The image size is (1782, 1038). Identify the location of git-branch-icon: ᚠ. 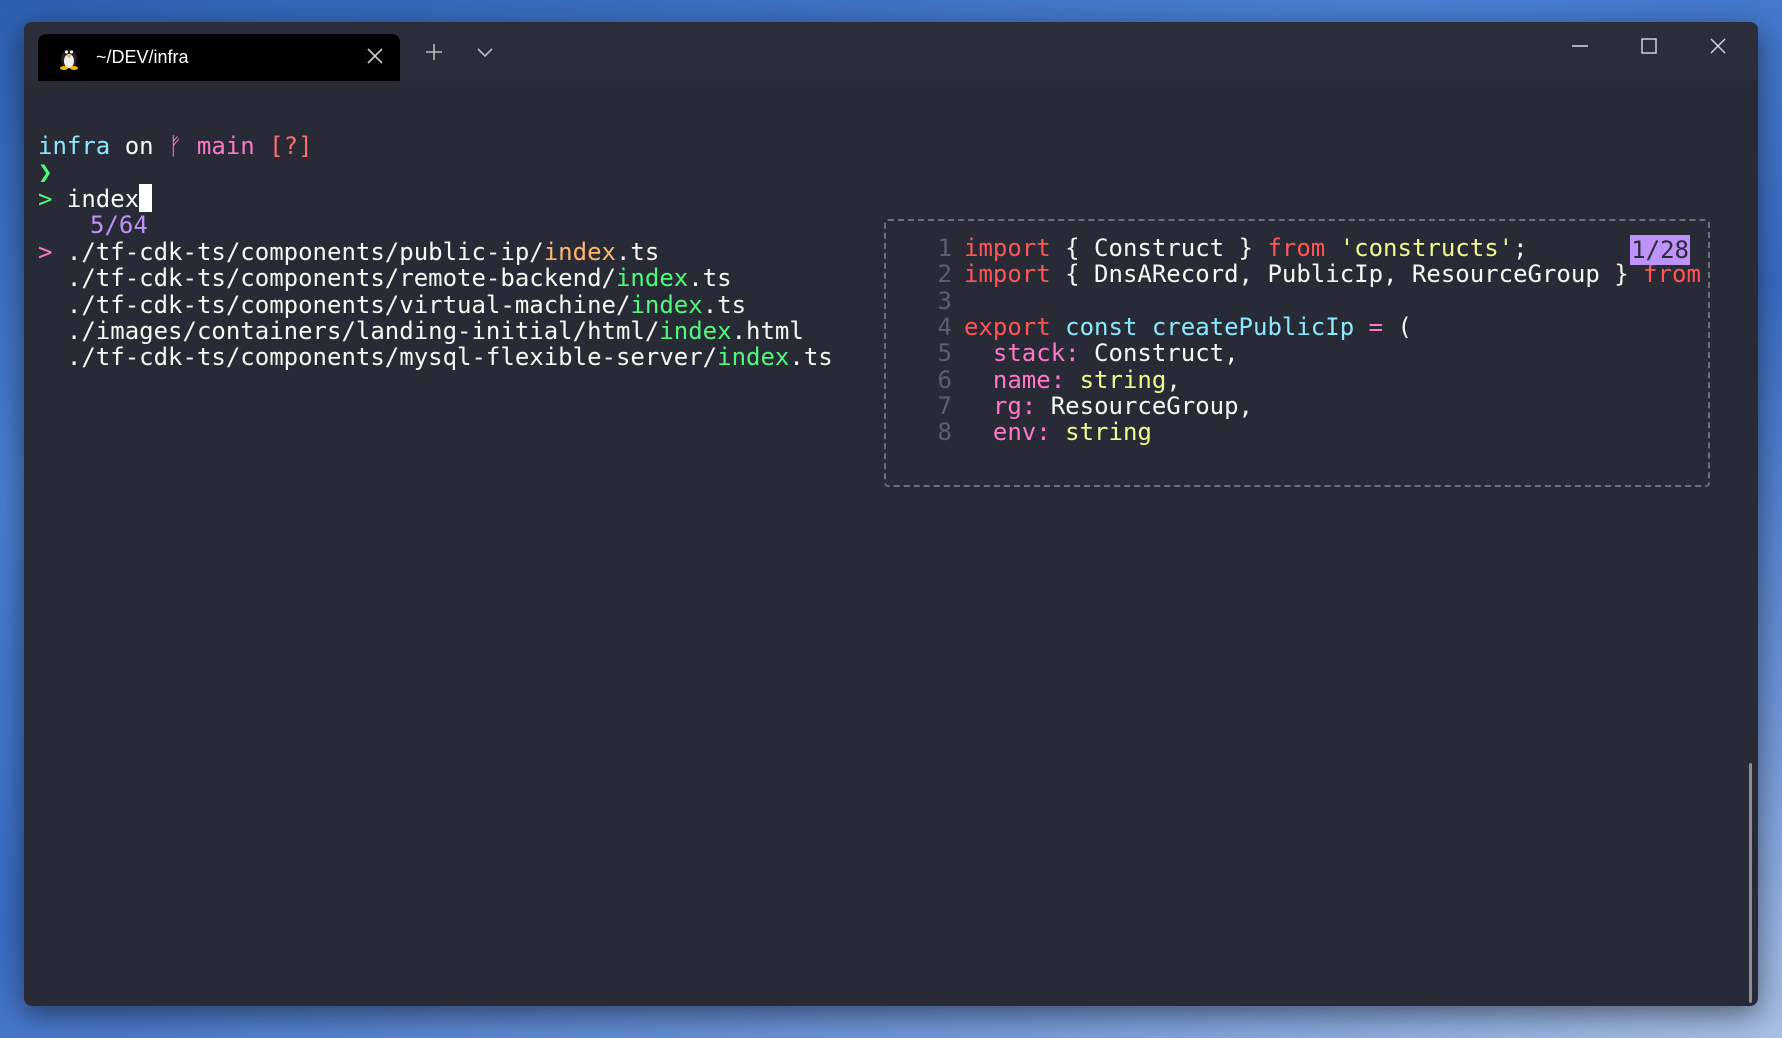
(175, 146).